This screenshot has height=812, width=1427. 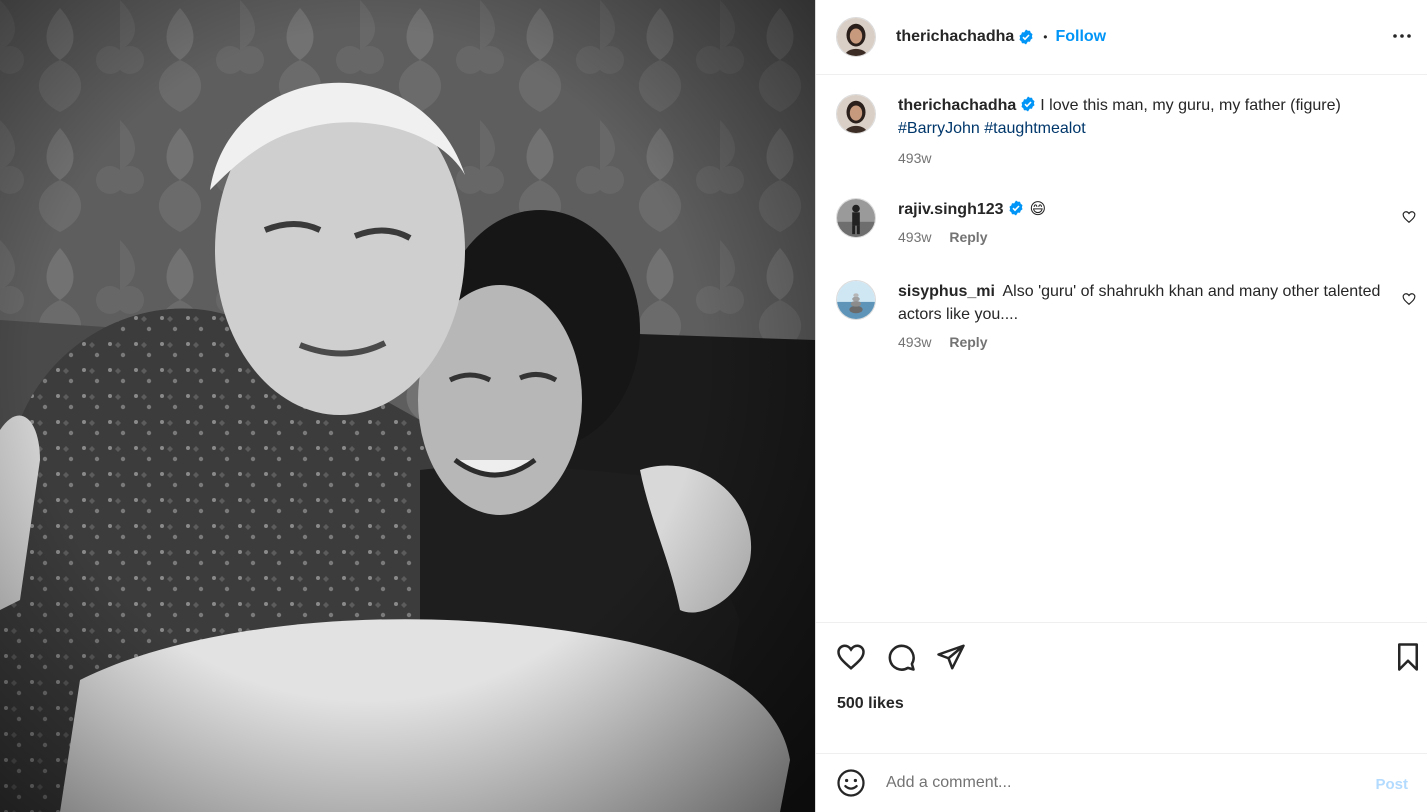 I want to click on caption-username: therichachadha, so click(x=957, y=105).